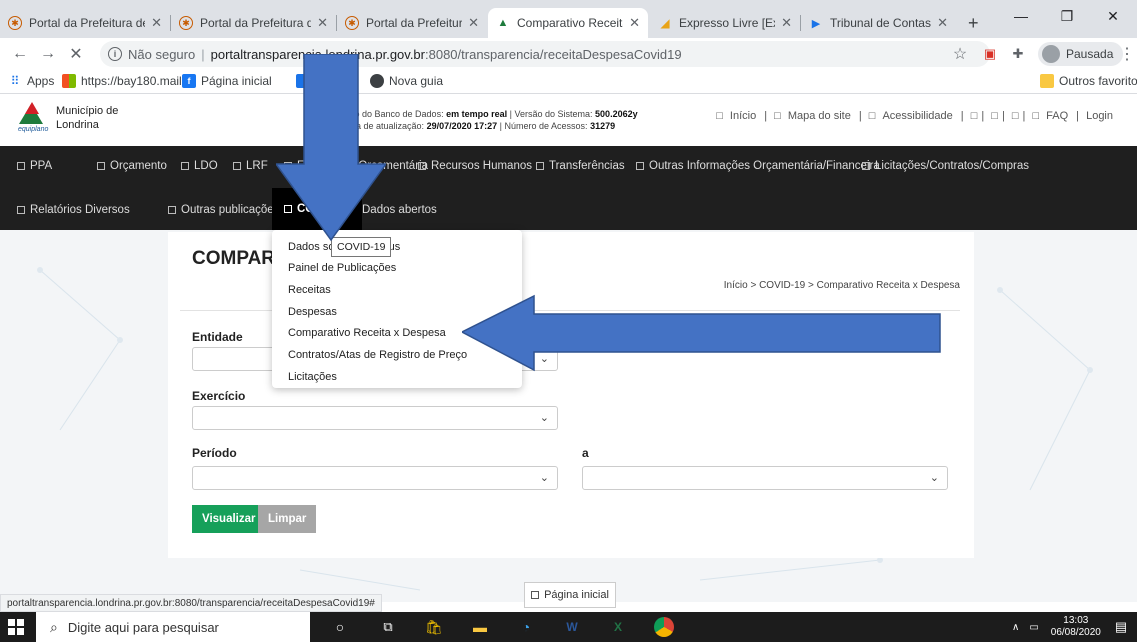 Image resolution: width=1137 pixels, height=642 pixels. Describe the element at coordinates (618, 627) in the screenshot. I see `excel-icon: X` at that location.